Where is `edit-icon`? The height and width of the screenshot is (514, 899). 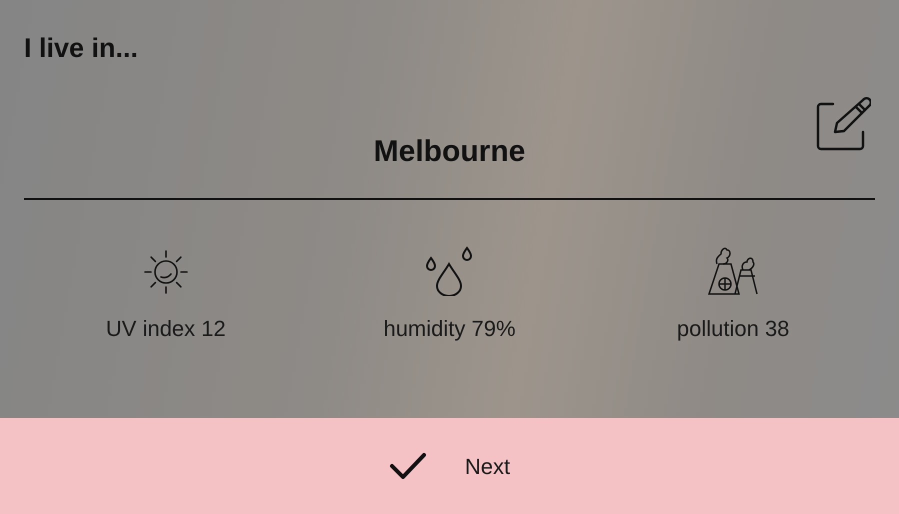 edit-icon is located at coordinates (843, 124).